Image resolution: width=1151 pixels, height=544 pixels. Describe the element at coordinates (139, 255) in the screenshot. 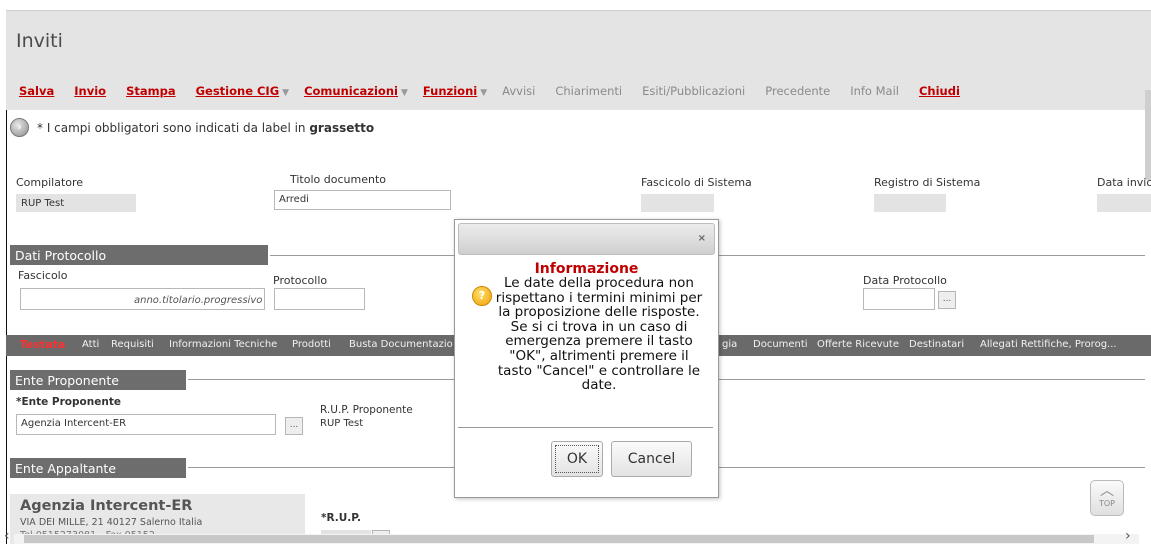

I see `dati-protocollo-header: Dati Protocollo` at that location.